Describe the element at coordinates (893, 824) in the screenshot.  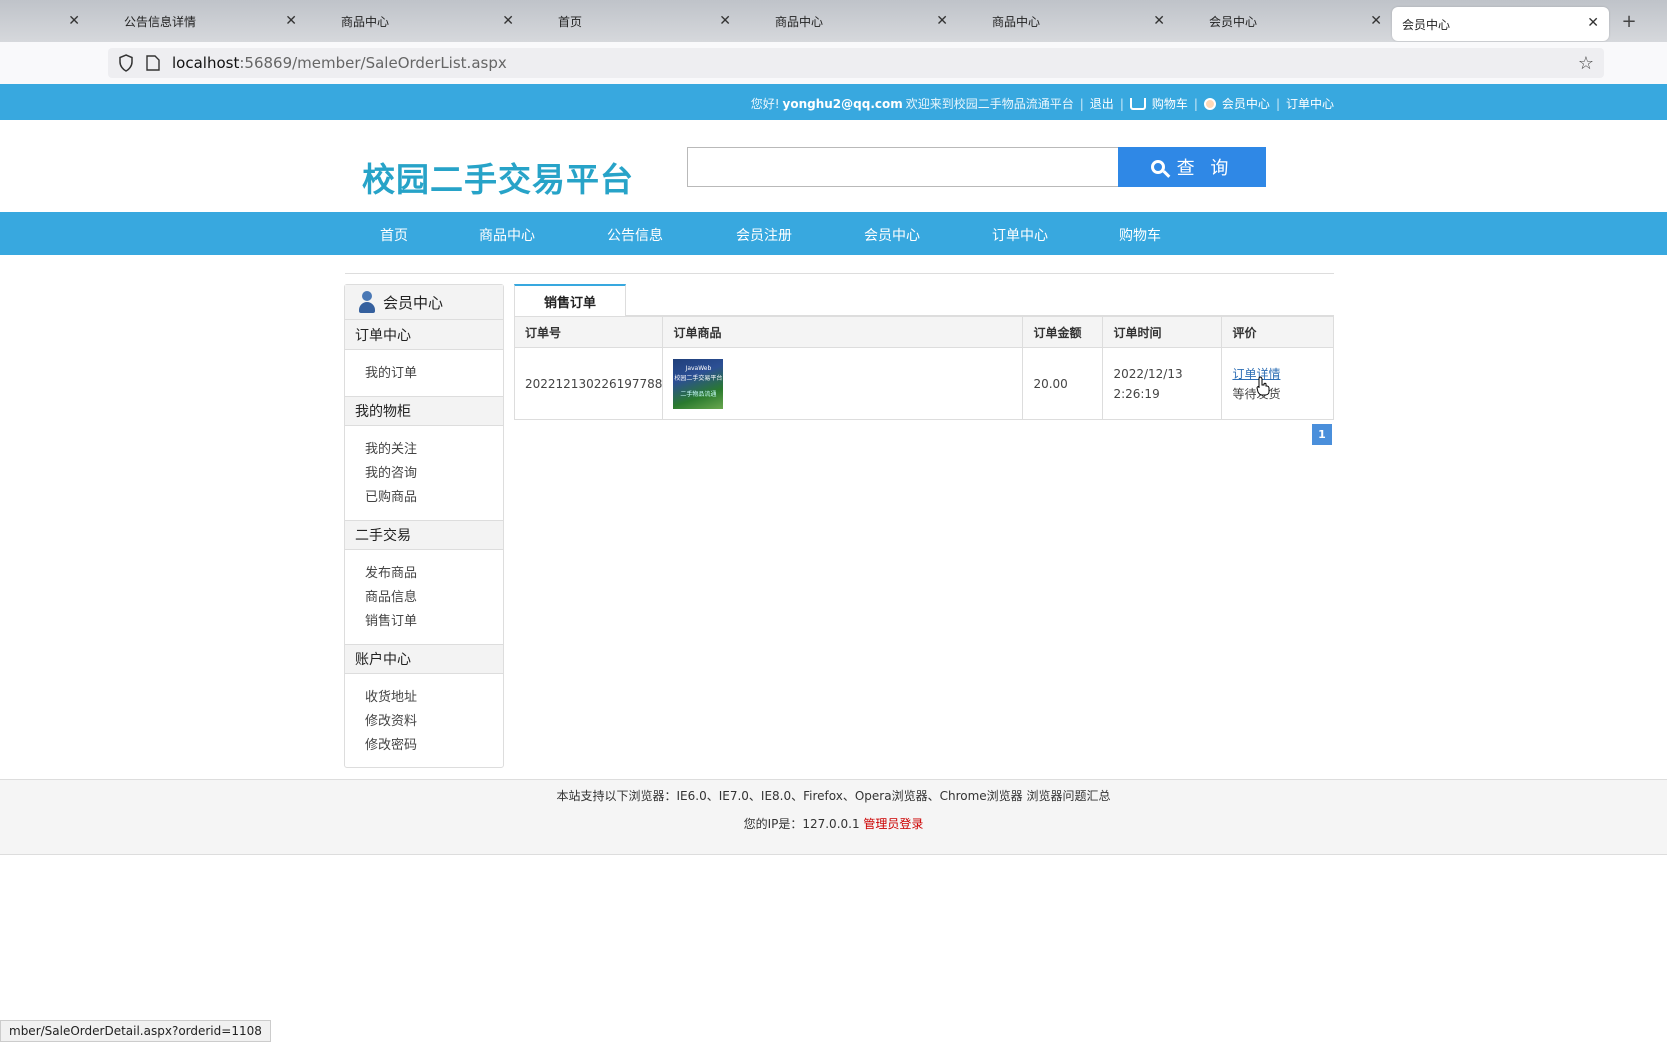
I see `admin-login-link: 管理员登录` at that location.